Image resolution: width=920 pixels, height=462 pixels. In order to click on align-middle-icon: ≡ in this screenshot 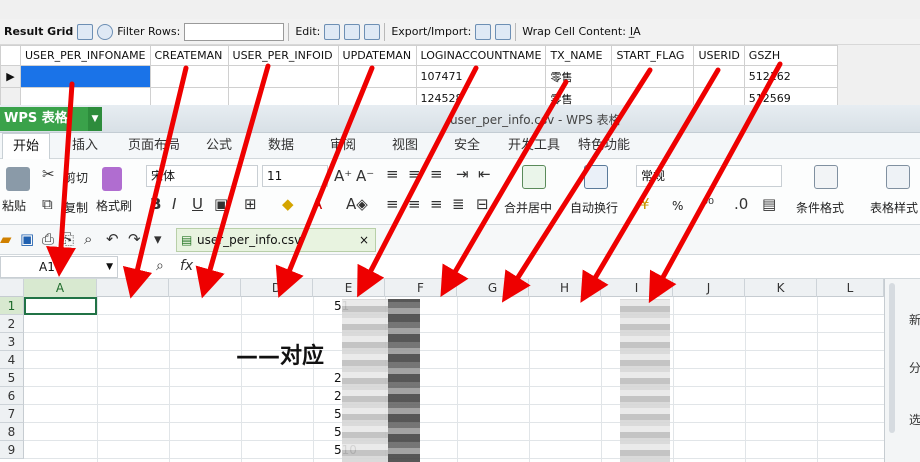, I will do `click(414, 174)`.